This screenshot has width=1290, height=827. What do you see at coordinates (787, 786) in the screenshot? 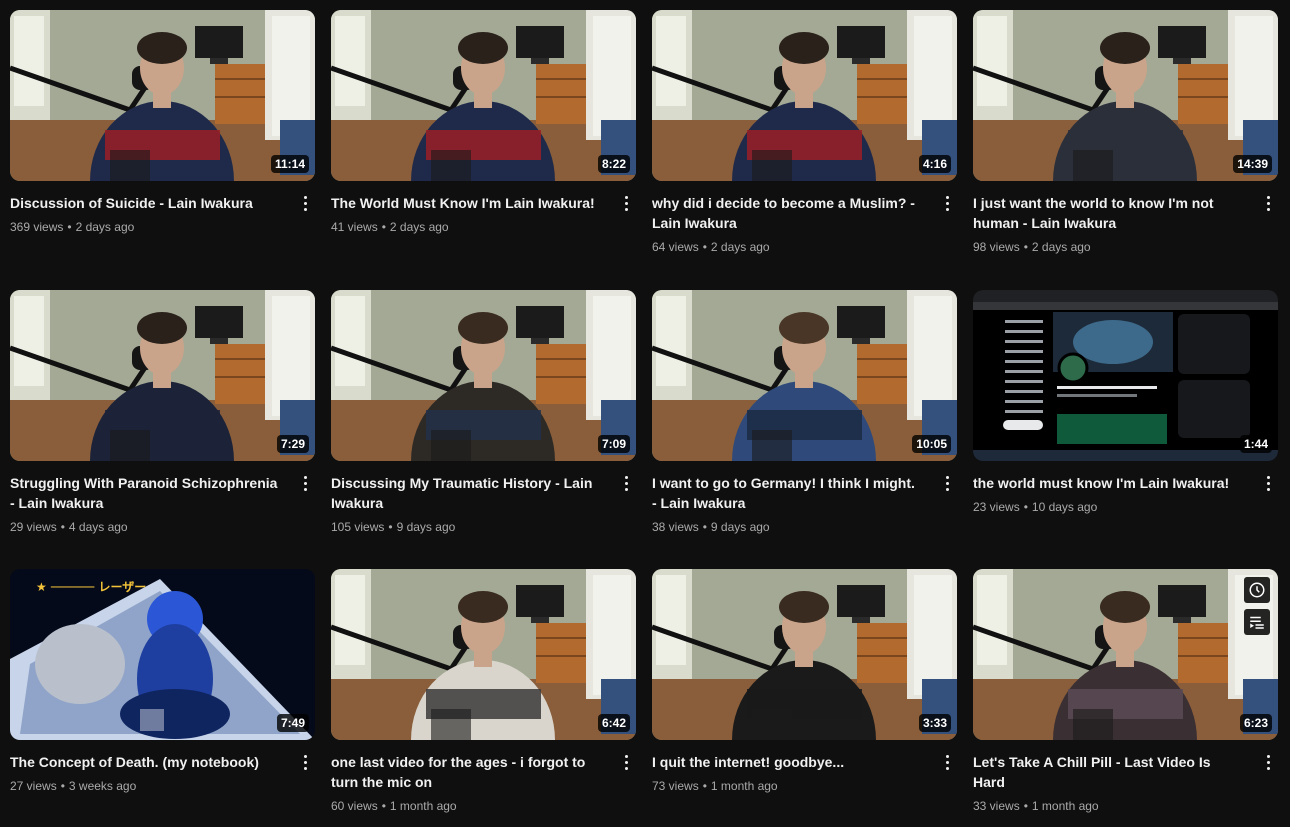
I see `video-stats: 73 views • 1 month ago` at bounding box center [787, 786].